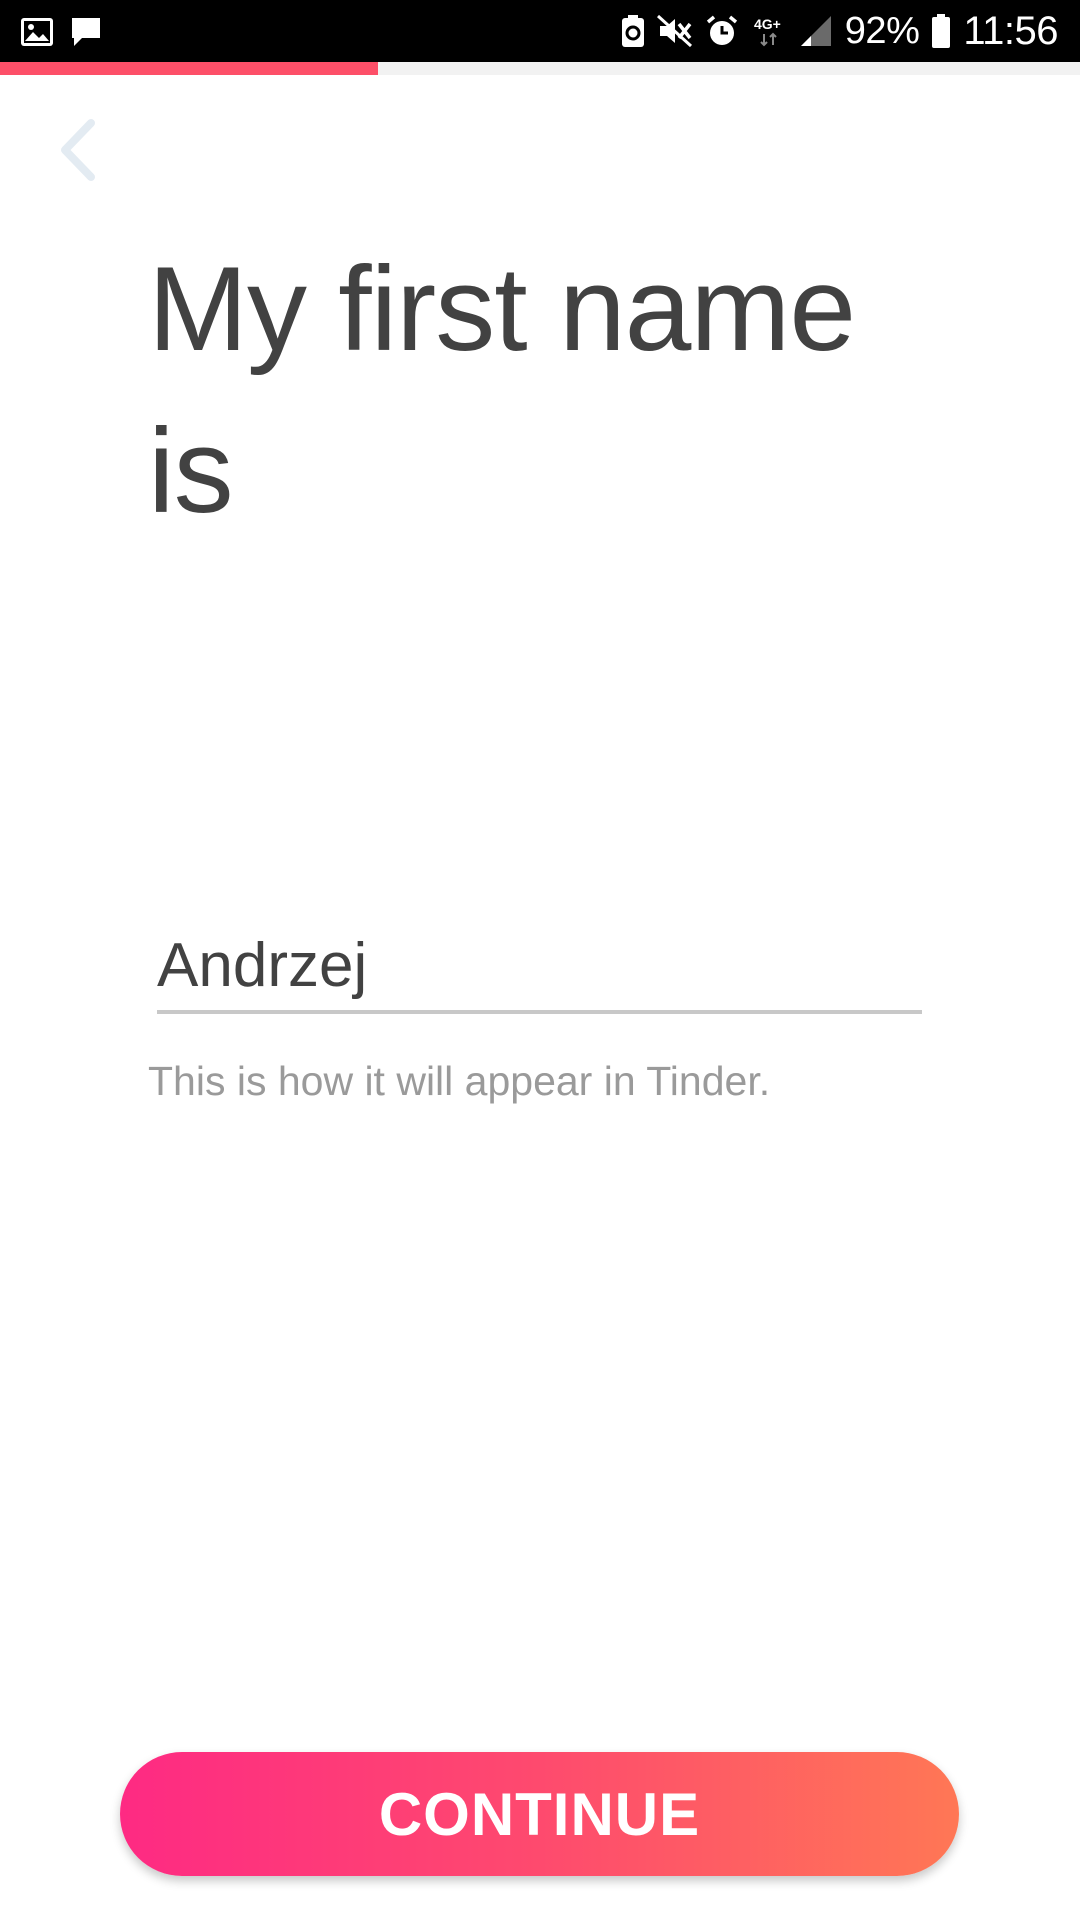  What do you see at coordinates (941, 31) in the screenshot?
I see `battery-icon` at bounding box center [941, 31].